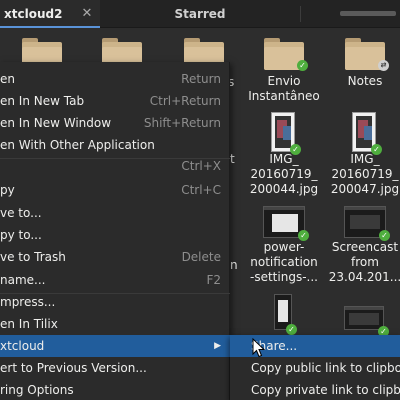 Image resolution: width=400 pixels, height=400 pixels. I want to click on menu-item-cut: Ctrl+X, so click(115, 166).